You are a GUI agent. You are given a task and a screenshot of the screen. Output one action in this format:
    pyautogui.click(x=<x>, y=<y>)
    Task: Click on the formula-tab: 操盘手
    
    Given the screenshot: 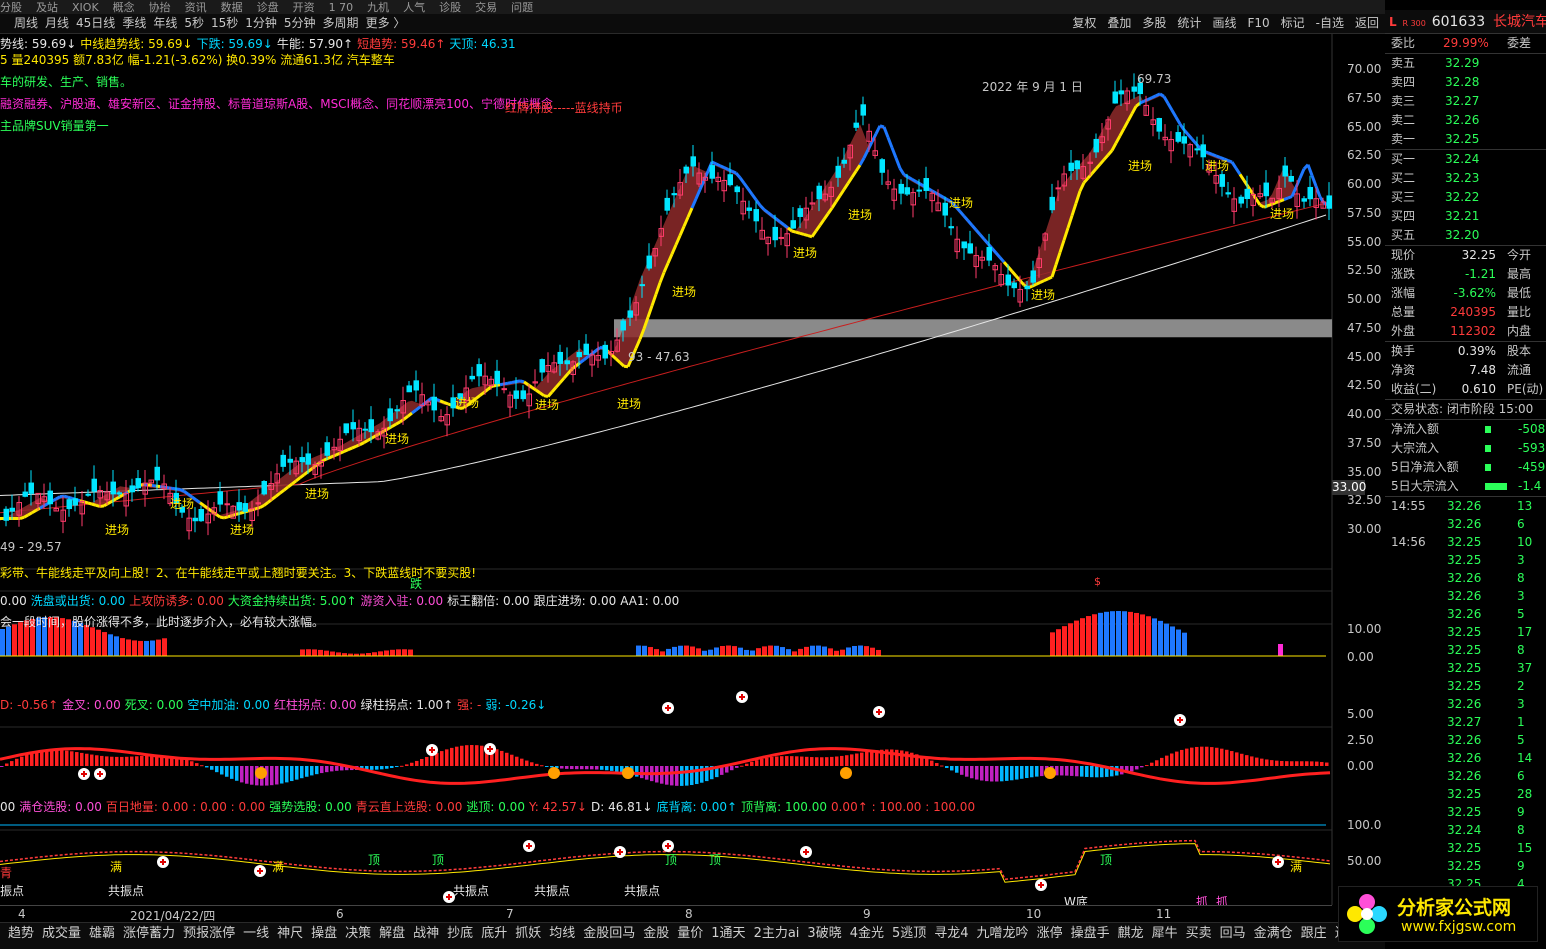 What is the action you would take?
    pyautogui.click(x=1090, y=934)
    